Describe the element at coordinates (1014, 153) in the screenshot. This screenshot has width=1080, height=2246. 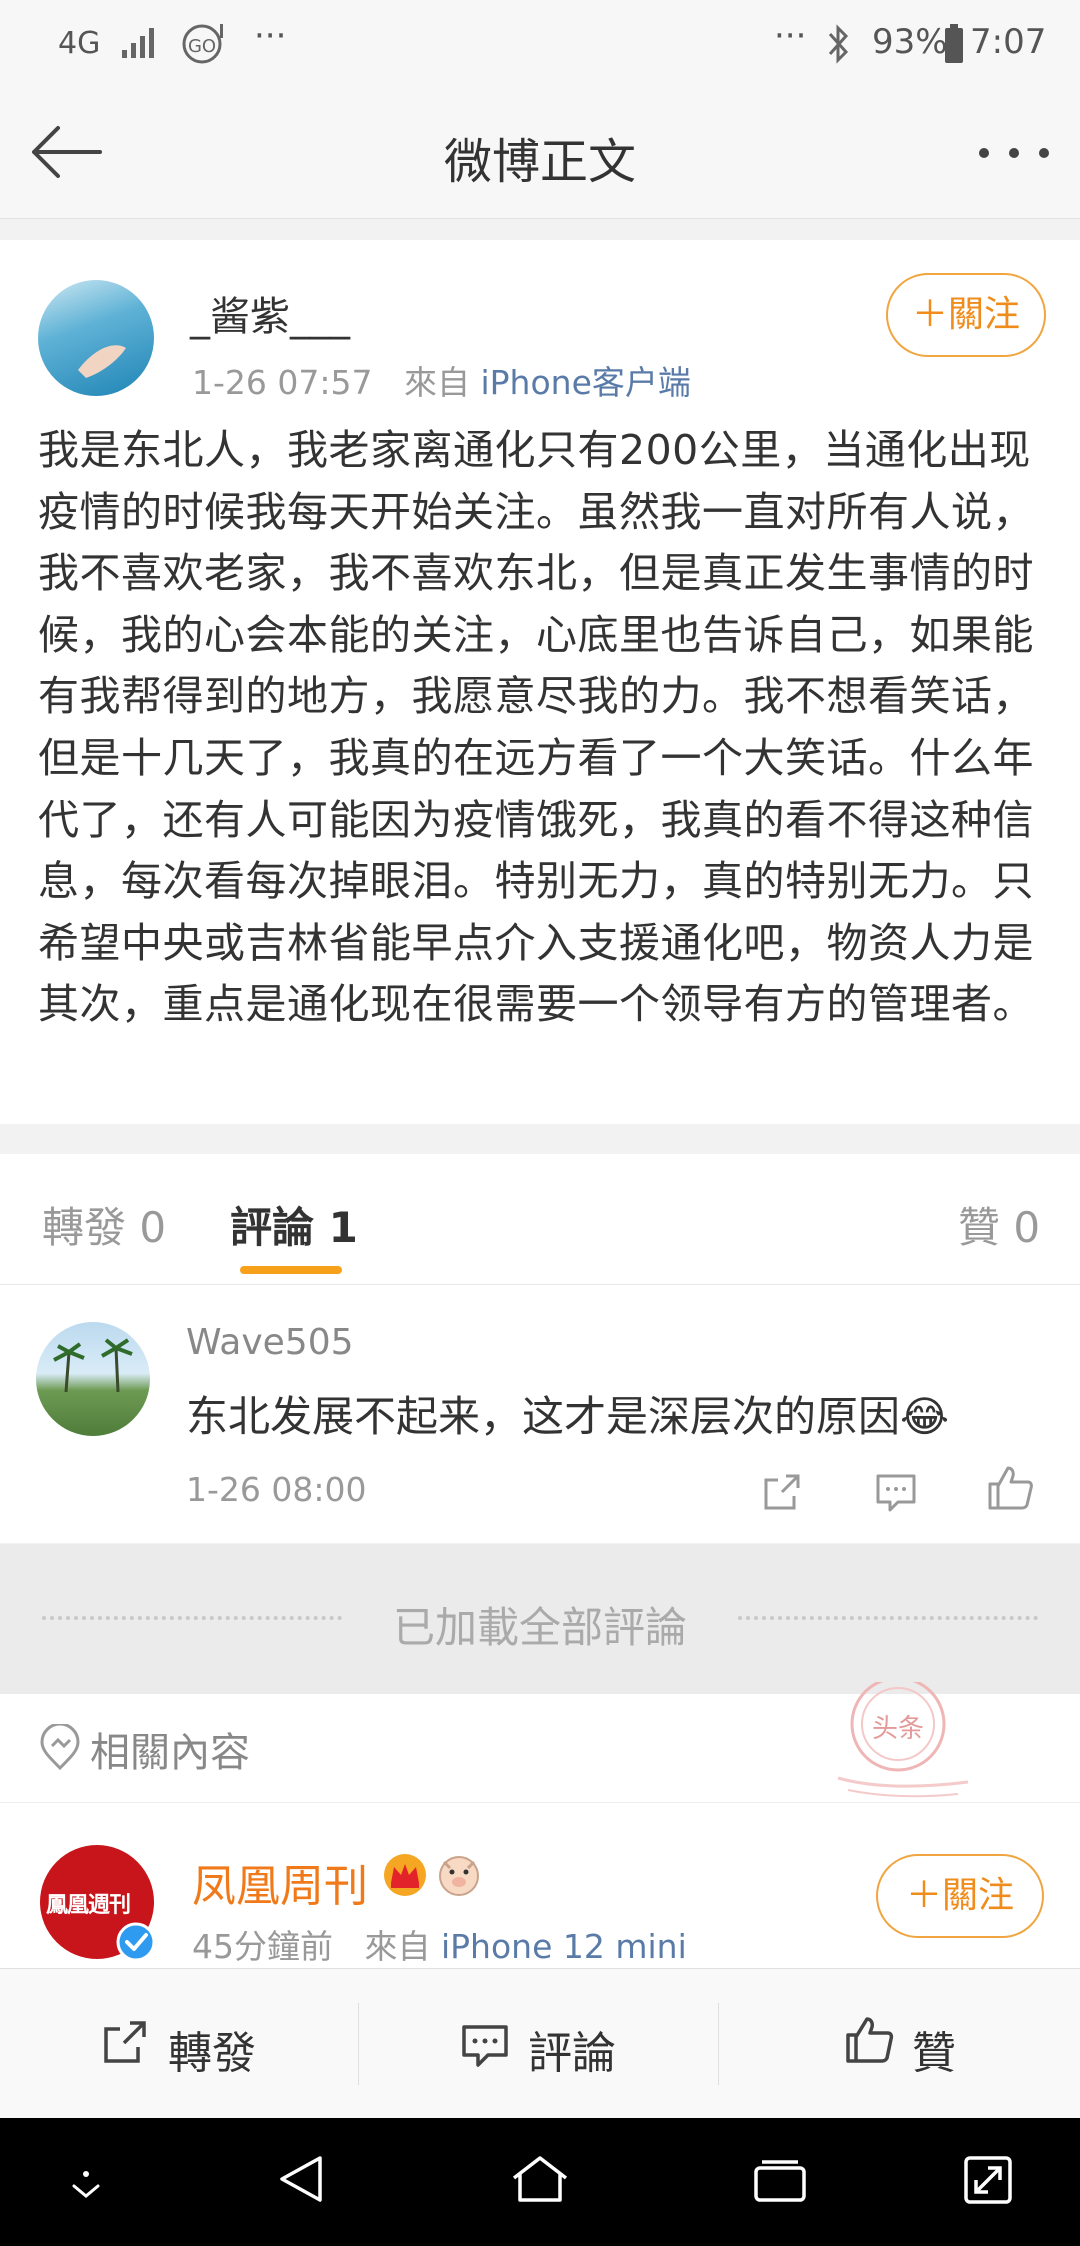
I see `more-options-icon` at that location.